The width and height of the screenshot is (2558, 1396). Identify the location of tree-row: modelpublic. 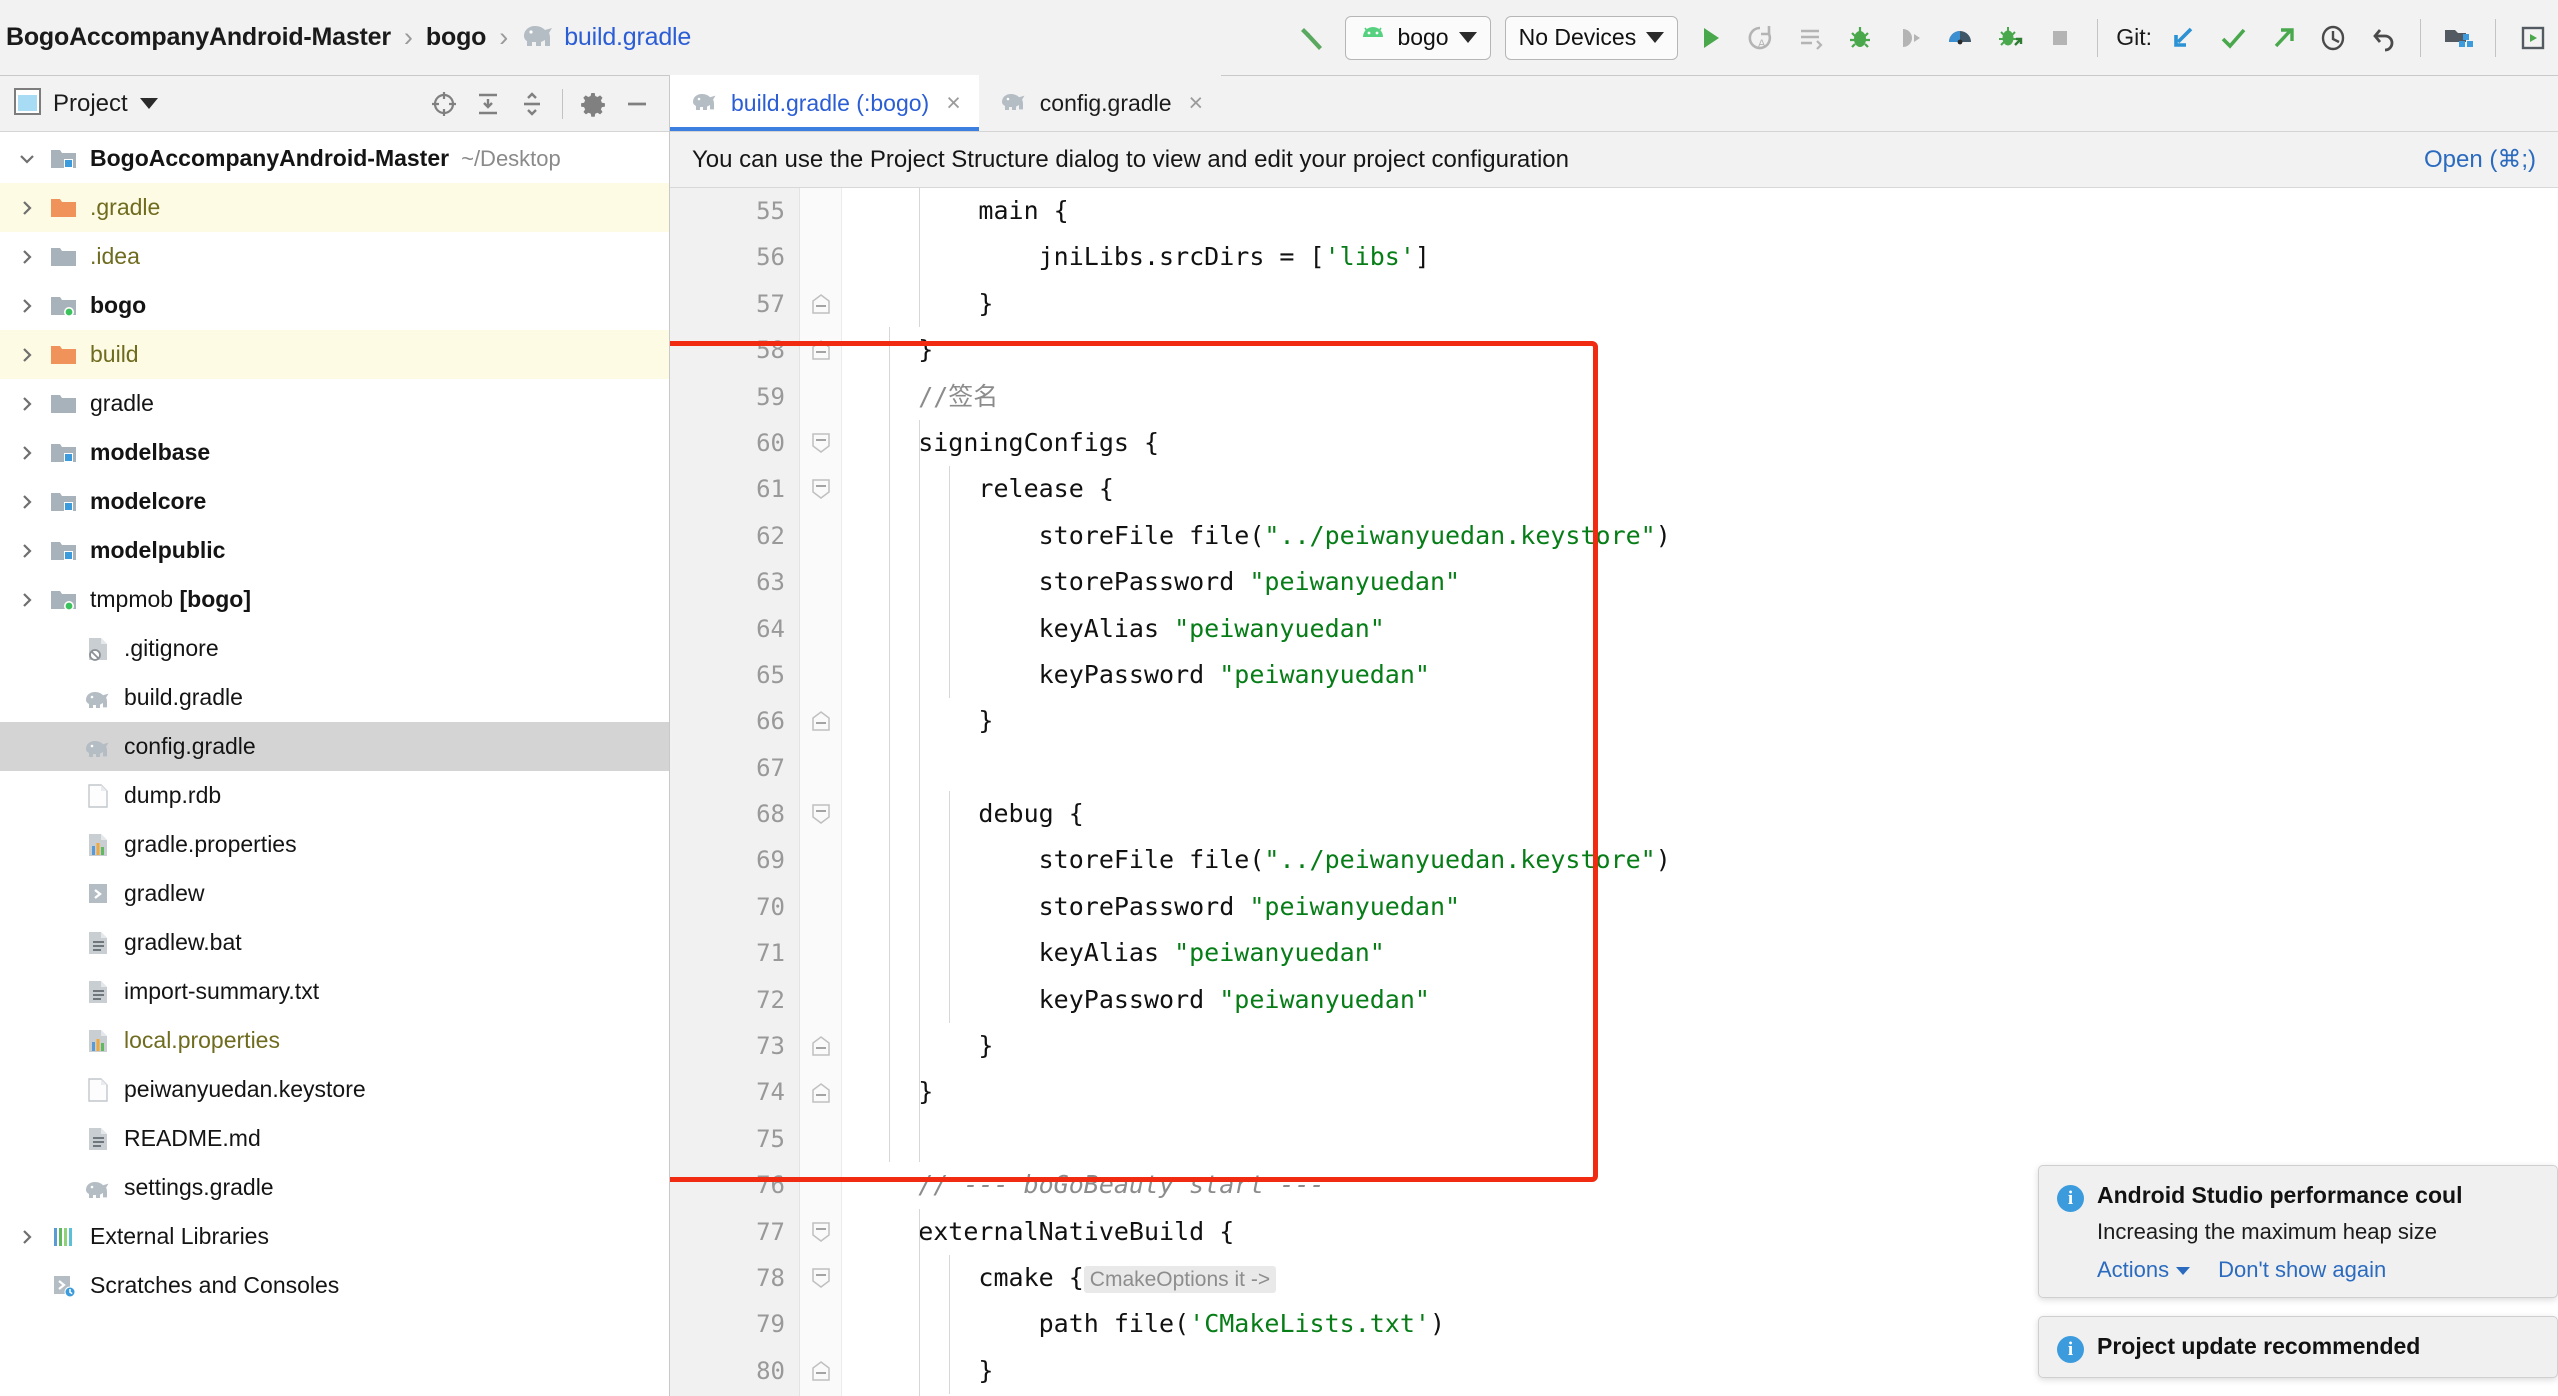
(334, 550).